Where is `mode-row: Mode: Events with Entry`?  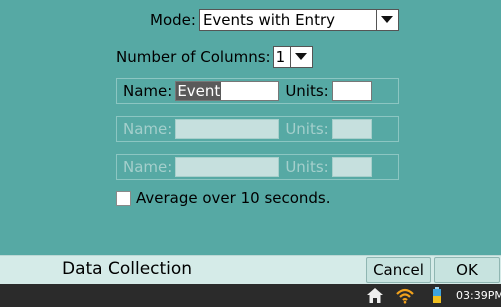 mode-row: Mode: Events with Entry is located at coordinates (274, 20).